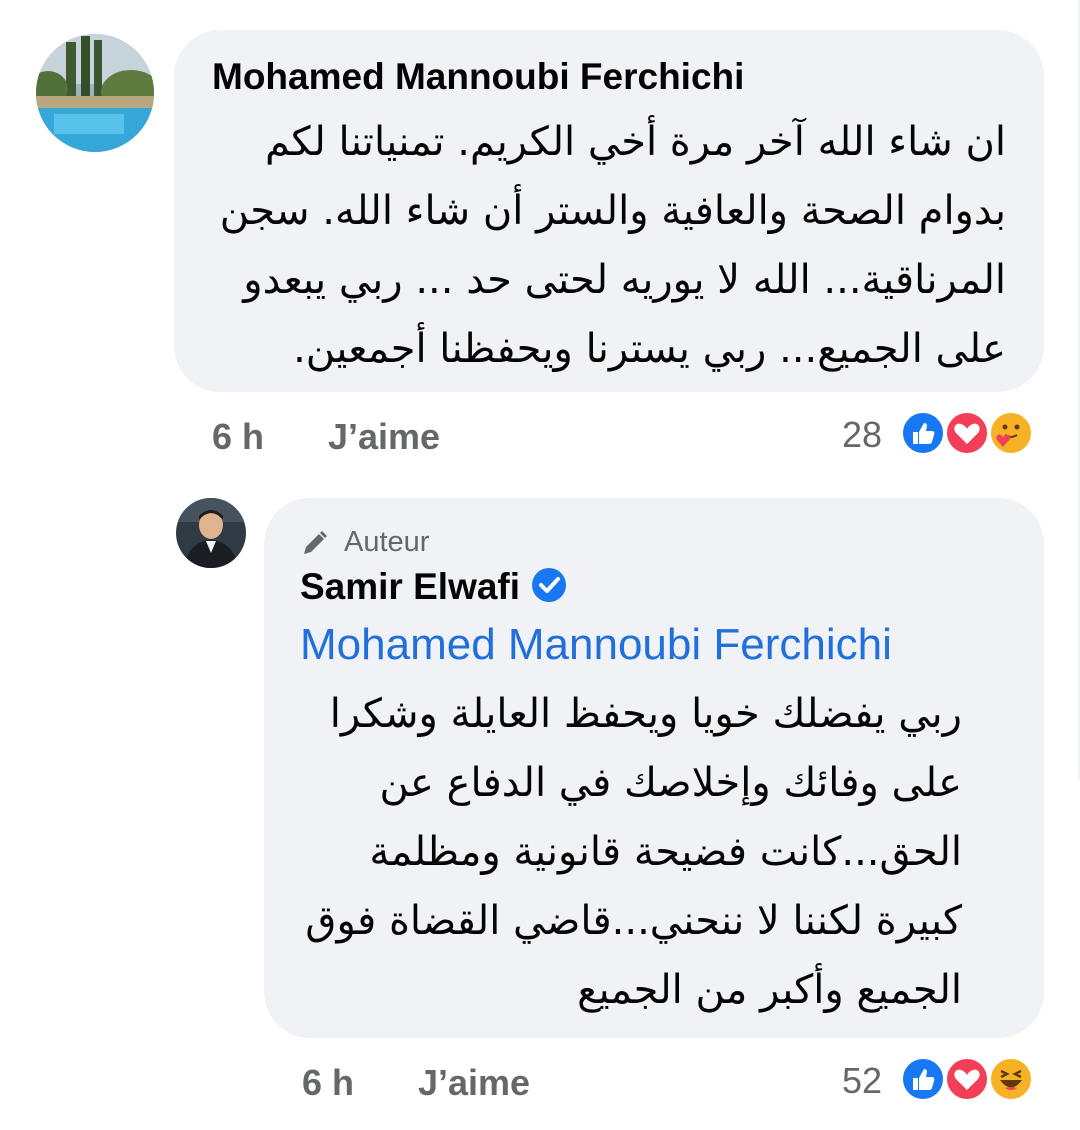 The width and height of the screenshot is (1080, 1130). Describe the element at coordinates (596, 645) in the screenshot. I see `mention-link: Mohamed Mannoubi Ferchichi` at that location.